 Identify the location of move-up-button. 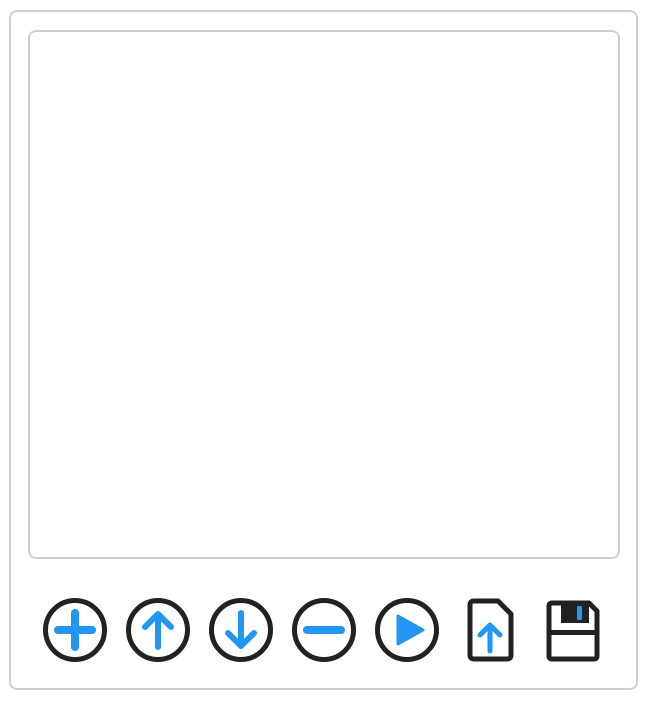
(158, 630).